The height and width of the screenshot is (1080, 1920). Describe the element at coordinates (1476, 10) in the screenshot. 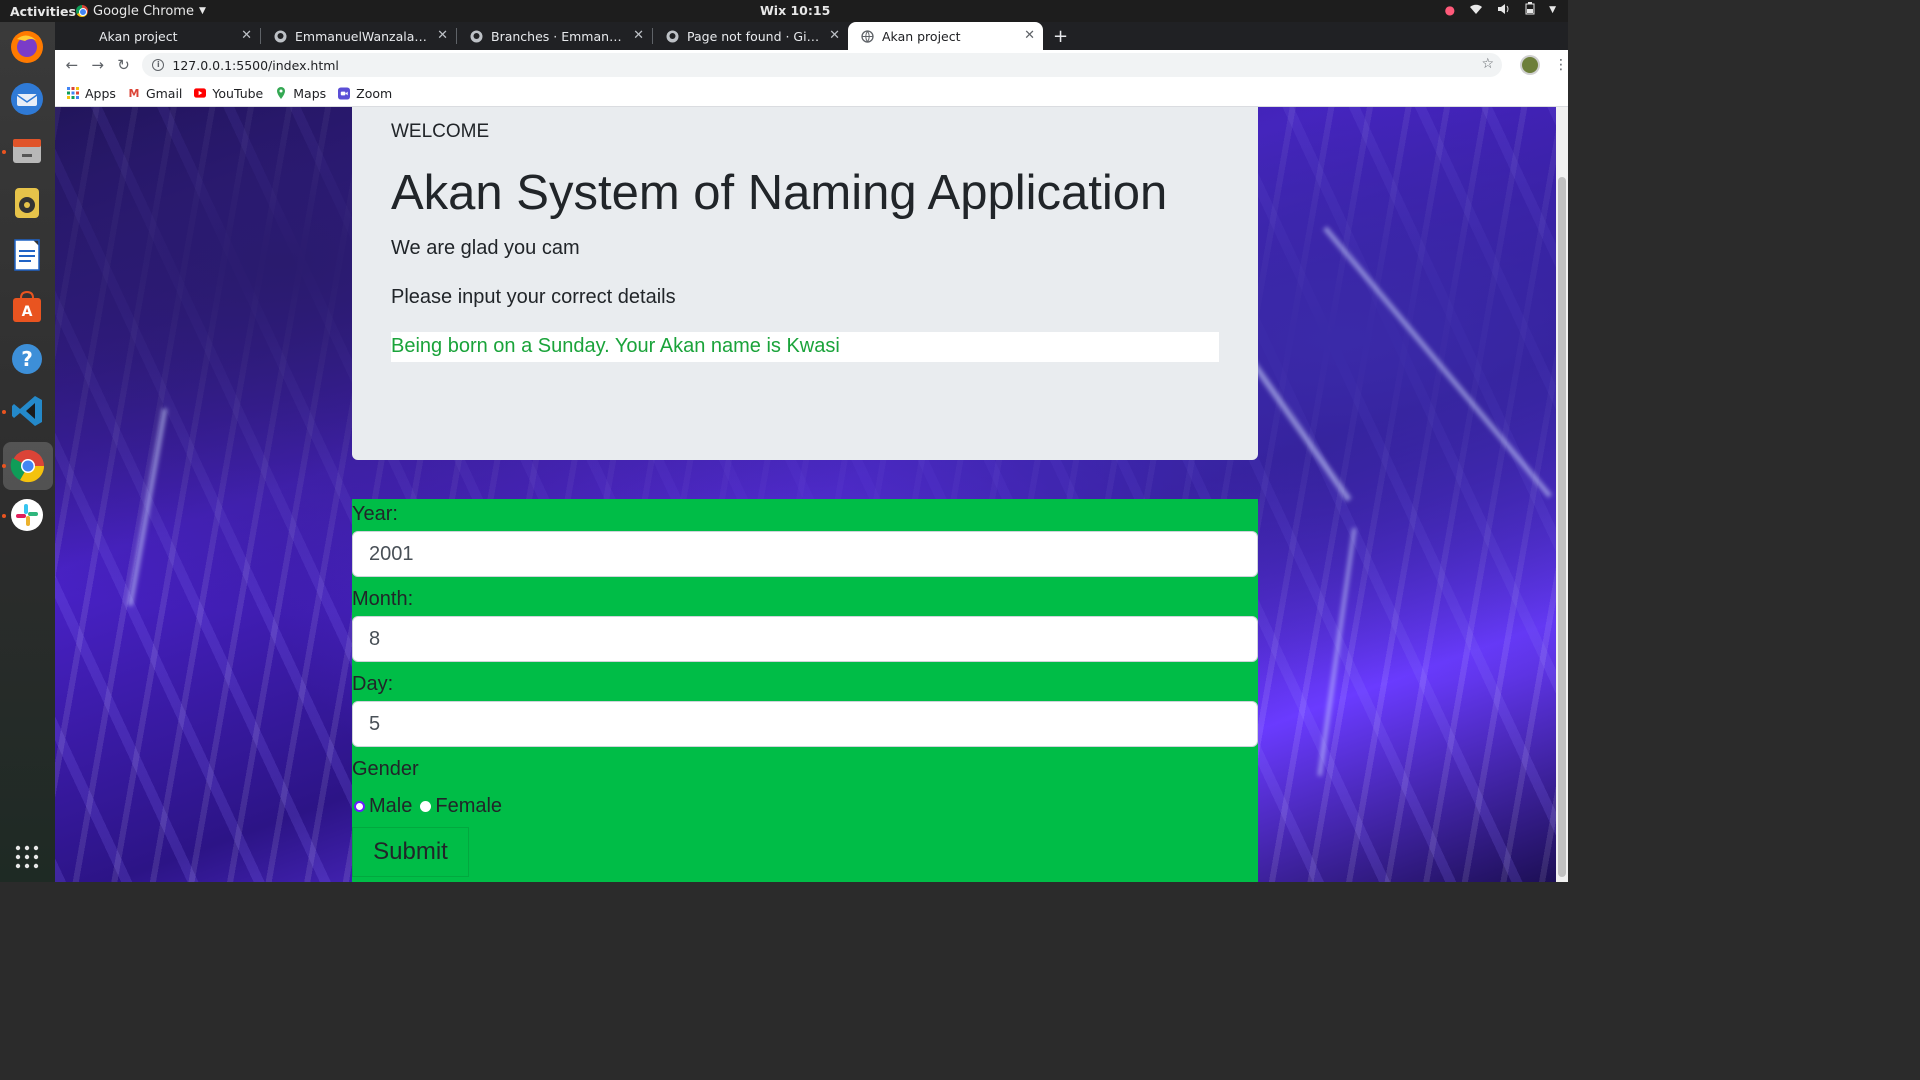

I see `wifi-icon` at that location.